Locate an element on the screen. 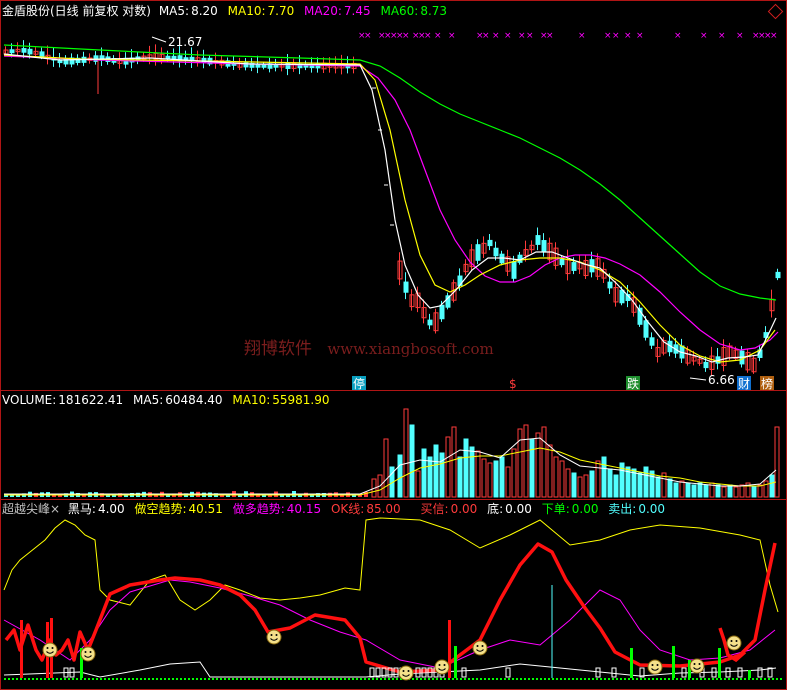 This screenshot has width=787, height=690. watermark-cn: 翔博软件 is located at coordinates (278, 349).